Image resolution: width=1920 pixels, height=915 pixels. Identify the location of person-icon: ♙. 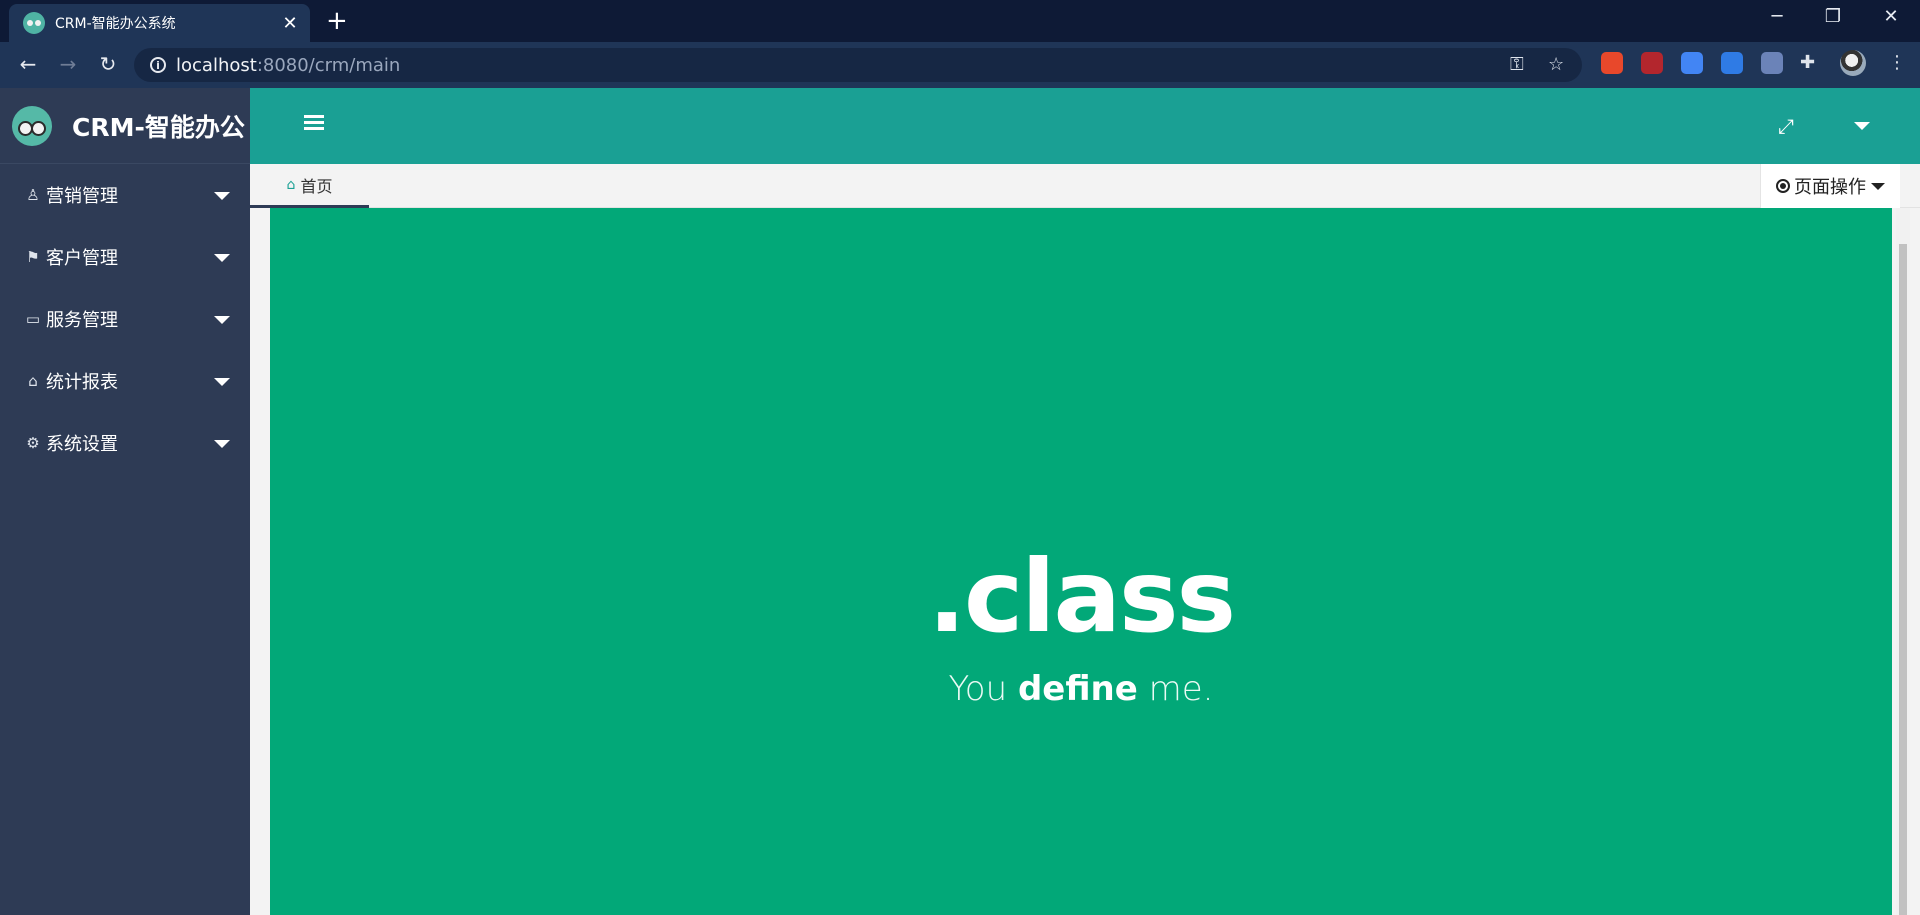
(33, 195).